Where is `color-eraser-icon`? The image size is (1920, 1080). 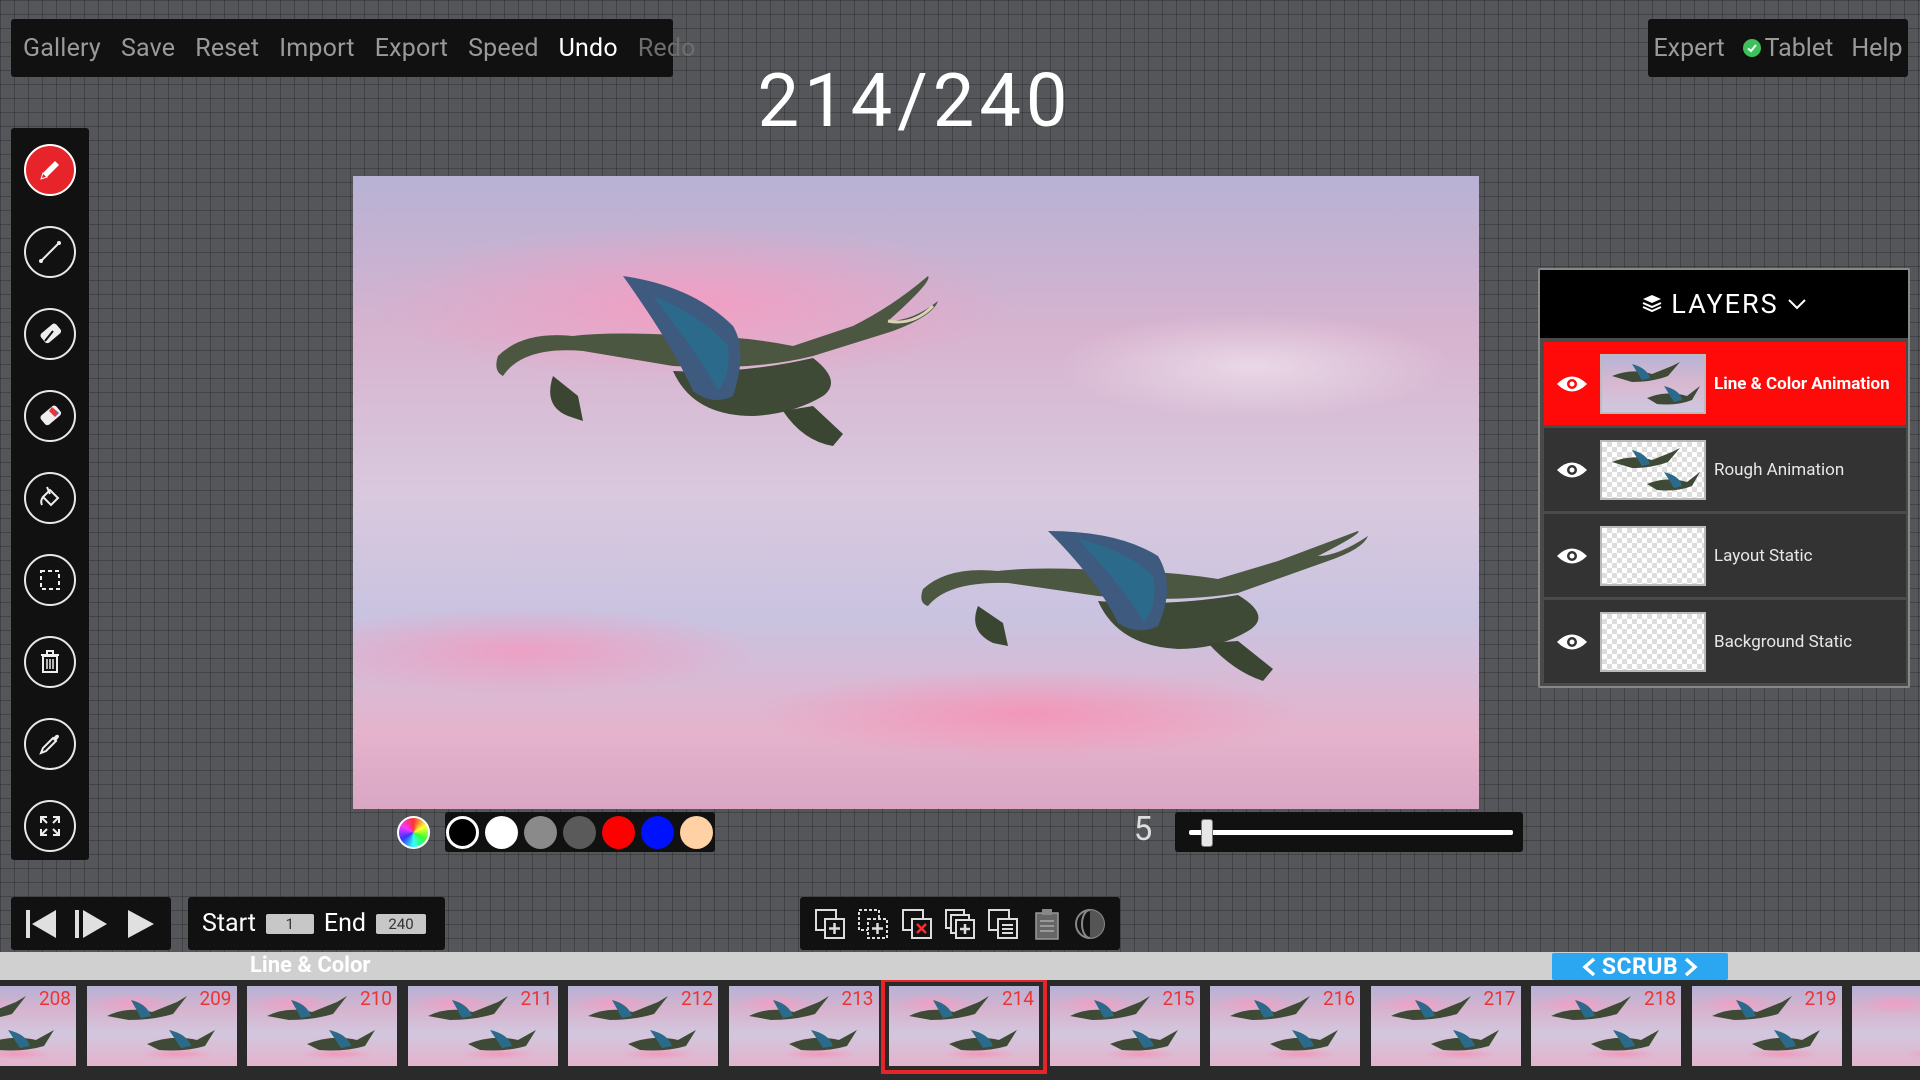
color-eraser-icon is located at coordinates (51, 415).